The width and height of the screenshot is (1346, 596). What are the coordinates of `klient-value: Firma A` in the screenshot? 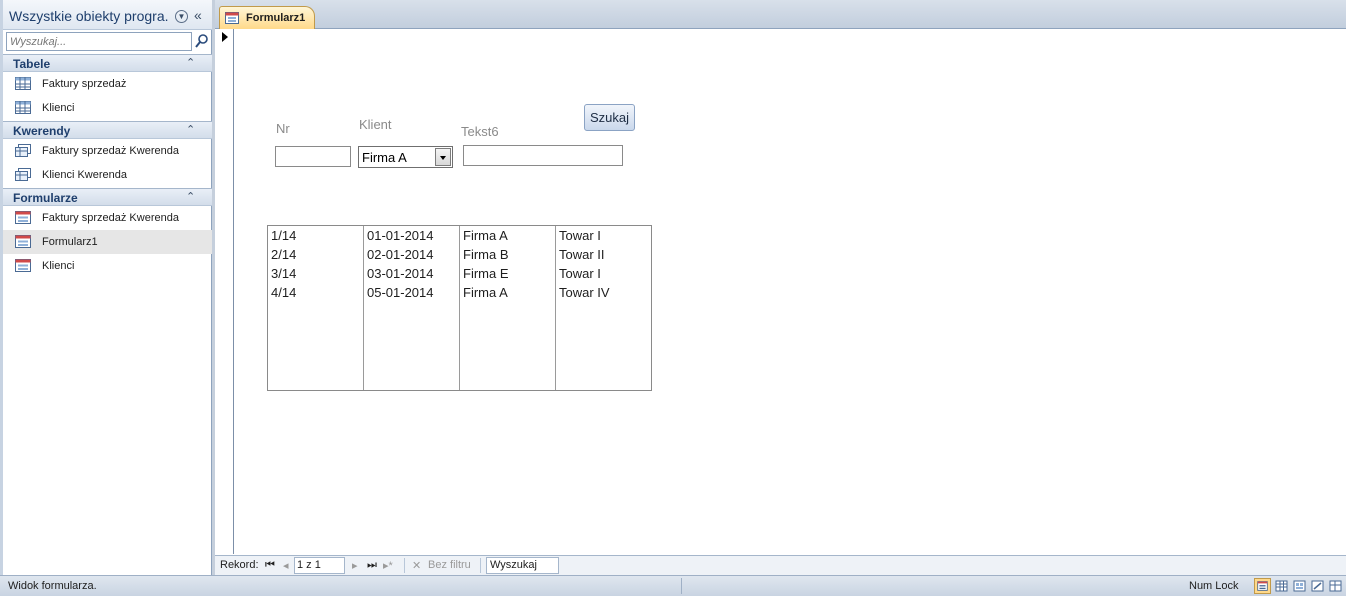 It's located at (384, 157).